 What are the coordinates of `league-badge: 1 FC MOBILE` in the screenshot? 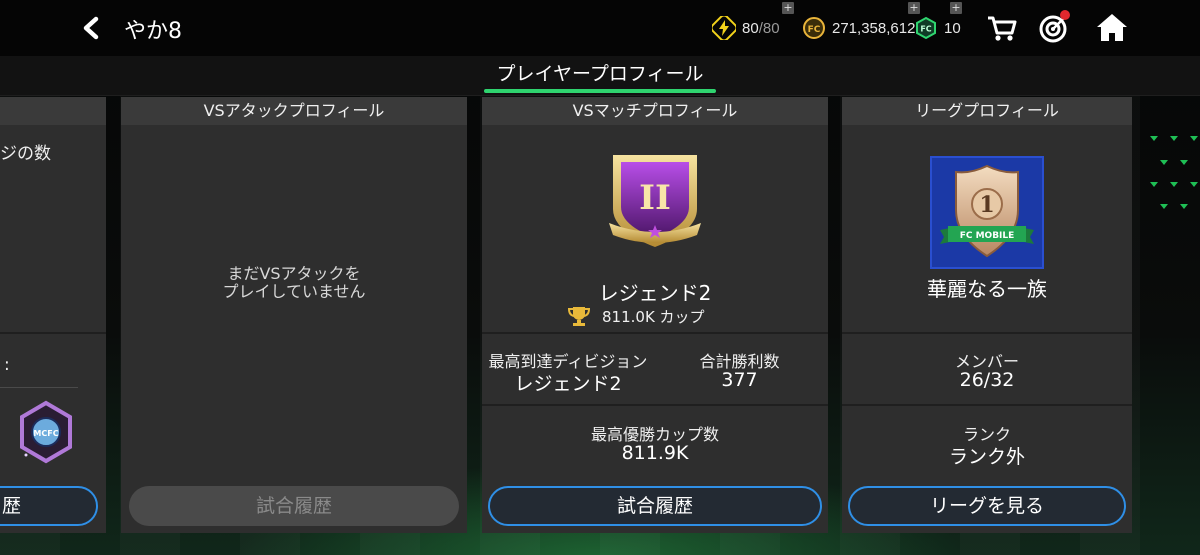 It's located at (987, 212).